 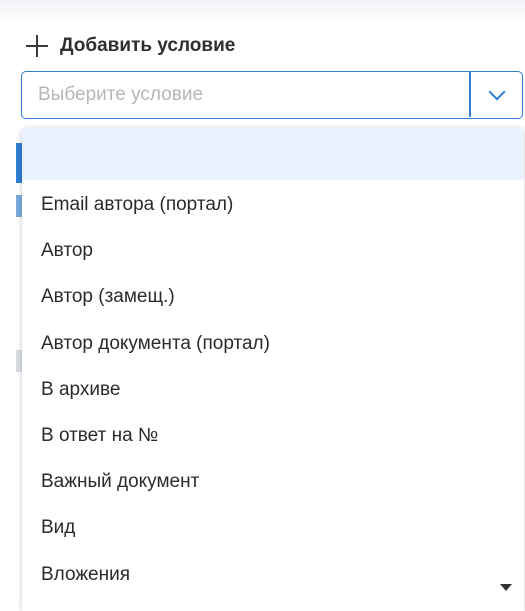 I want to click on dropdown-option: Автор, so click(x=273, y=251).